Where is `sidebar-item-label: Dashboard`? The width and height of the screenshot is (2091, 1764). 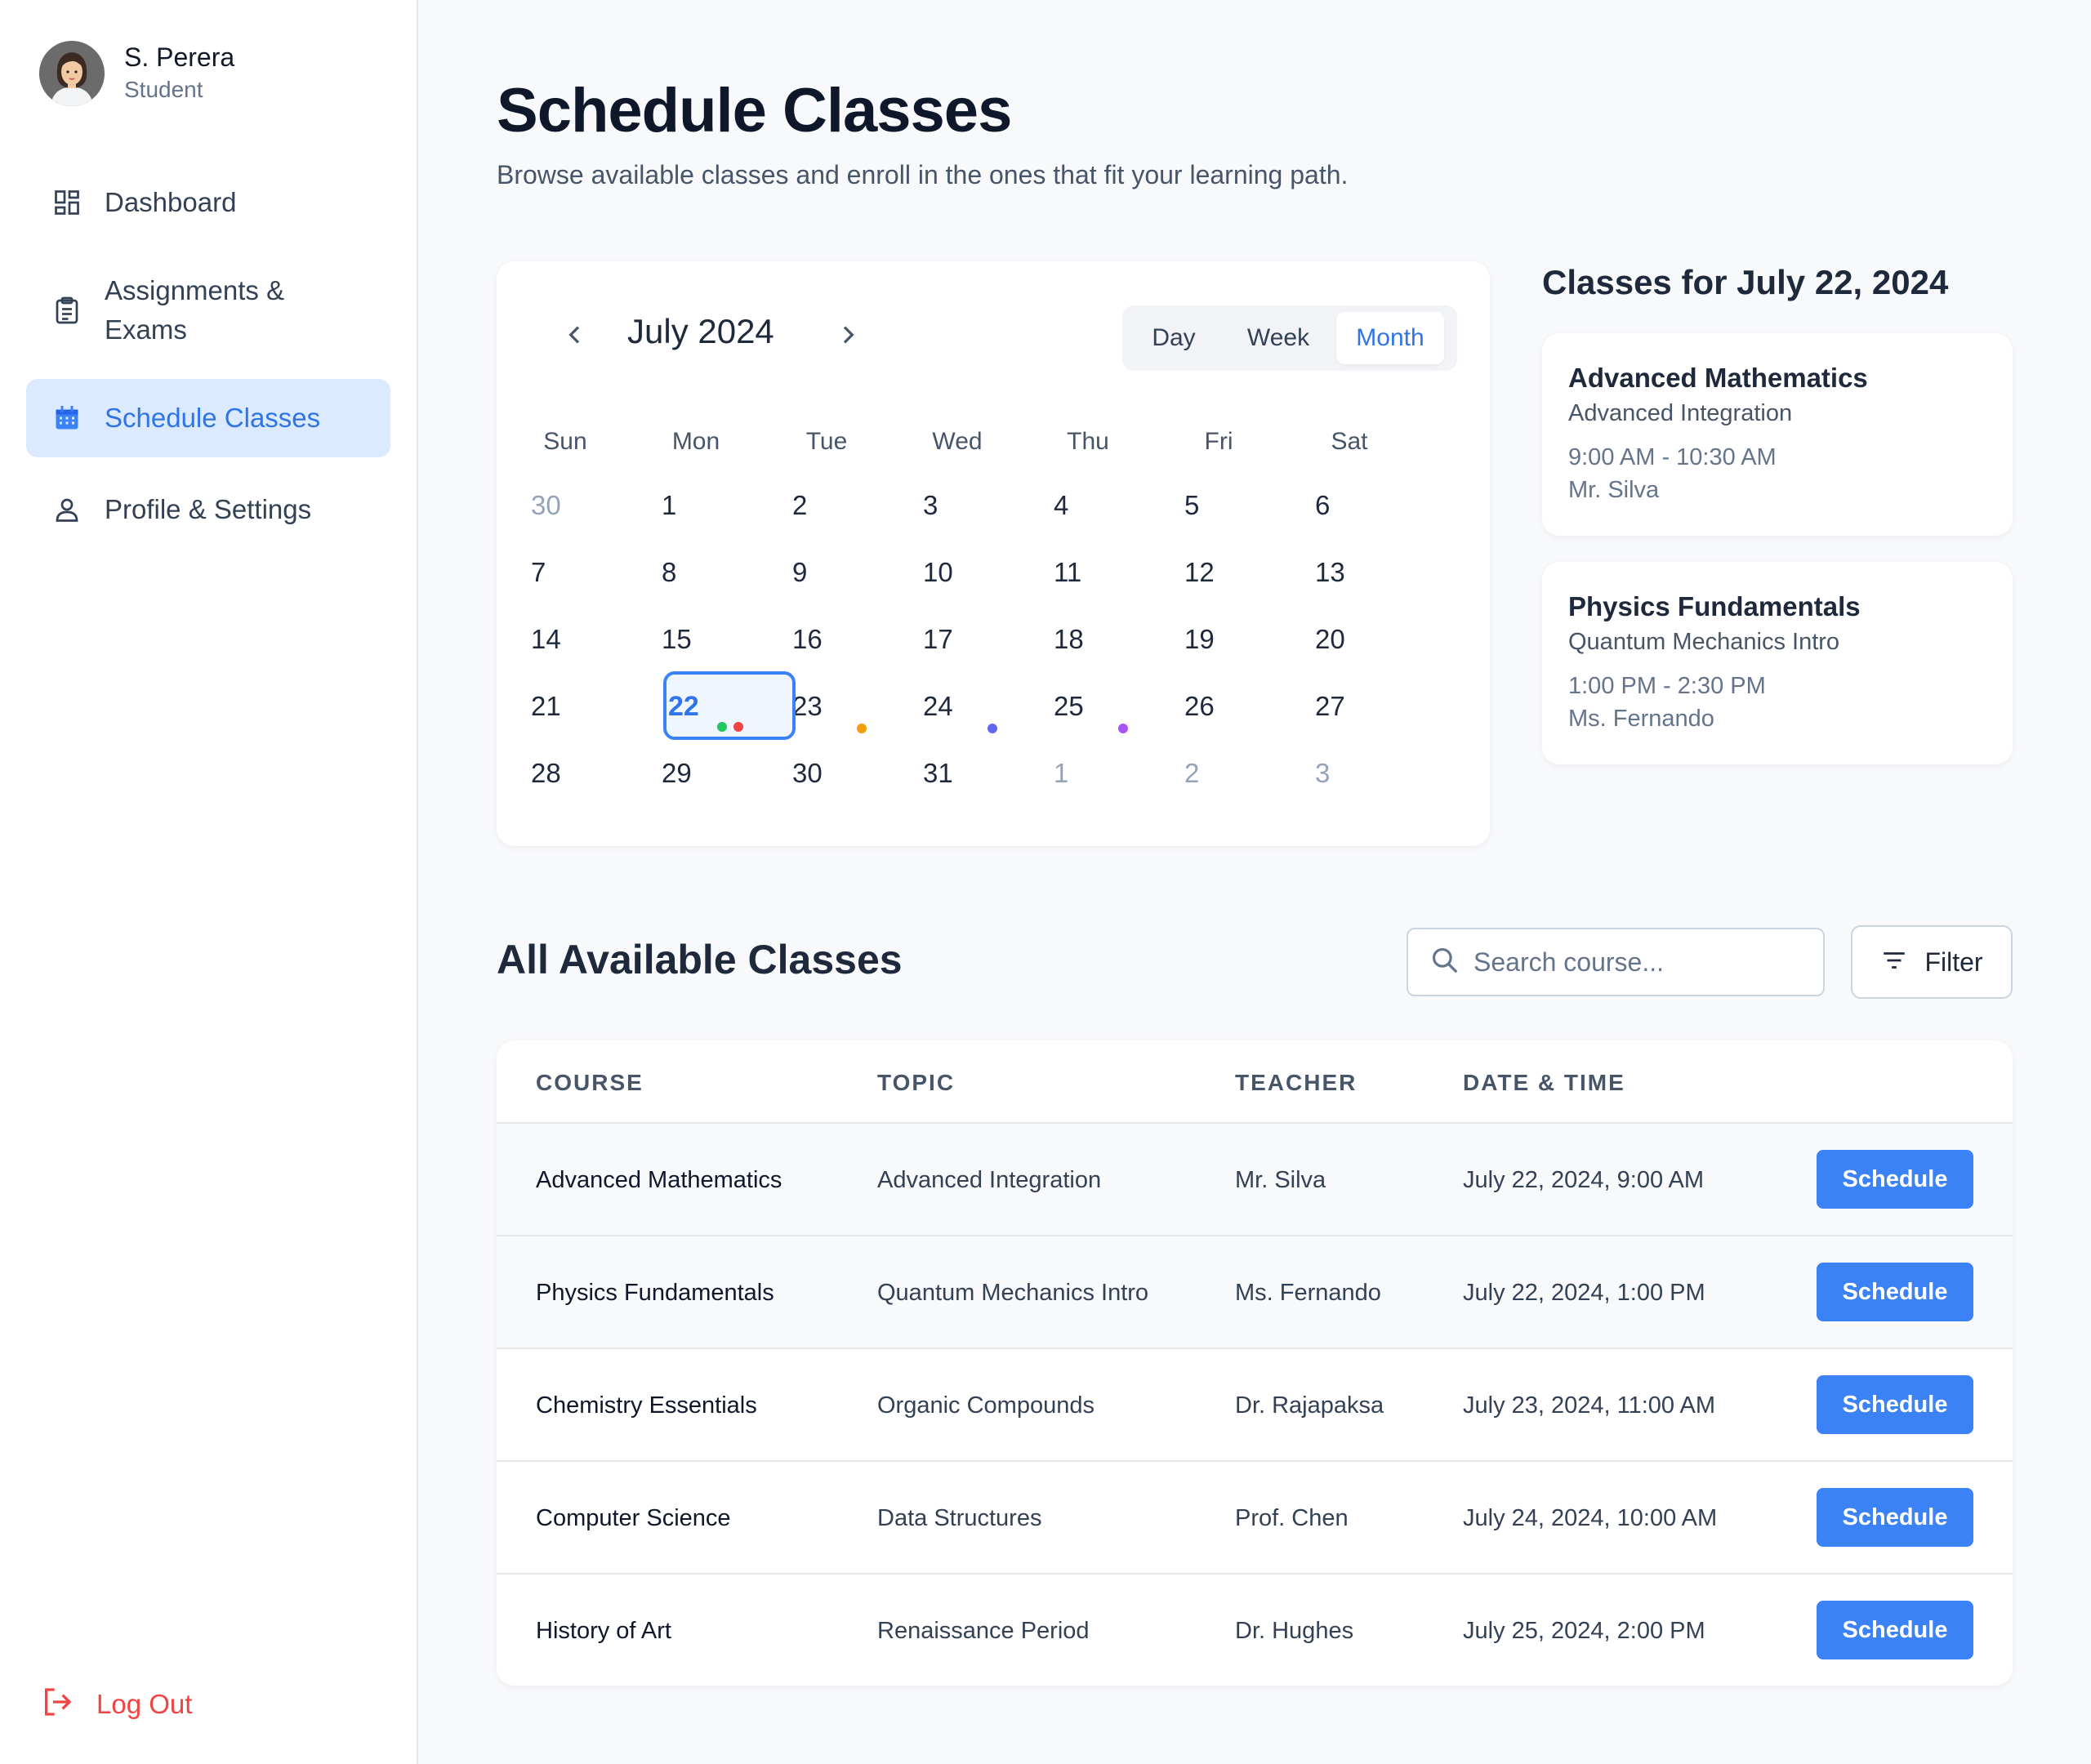 sidebar-item-label: Dashboard is located at coordinates (171, 202).